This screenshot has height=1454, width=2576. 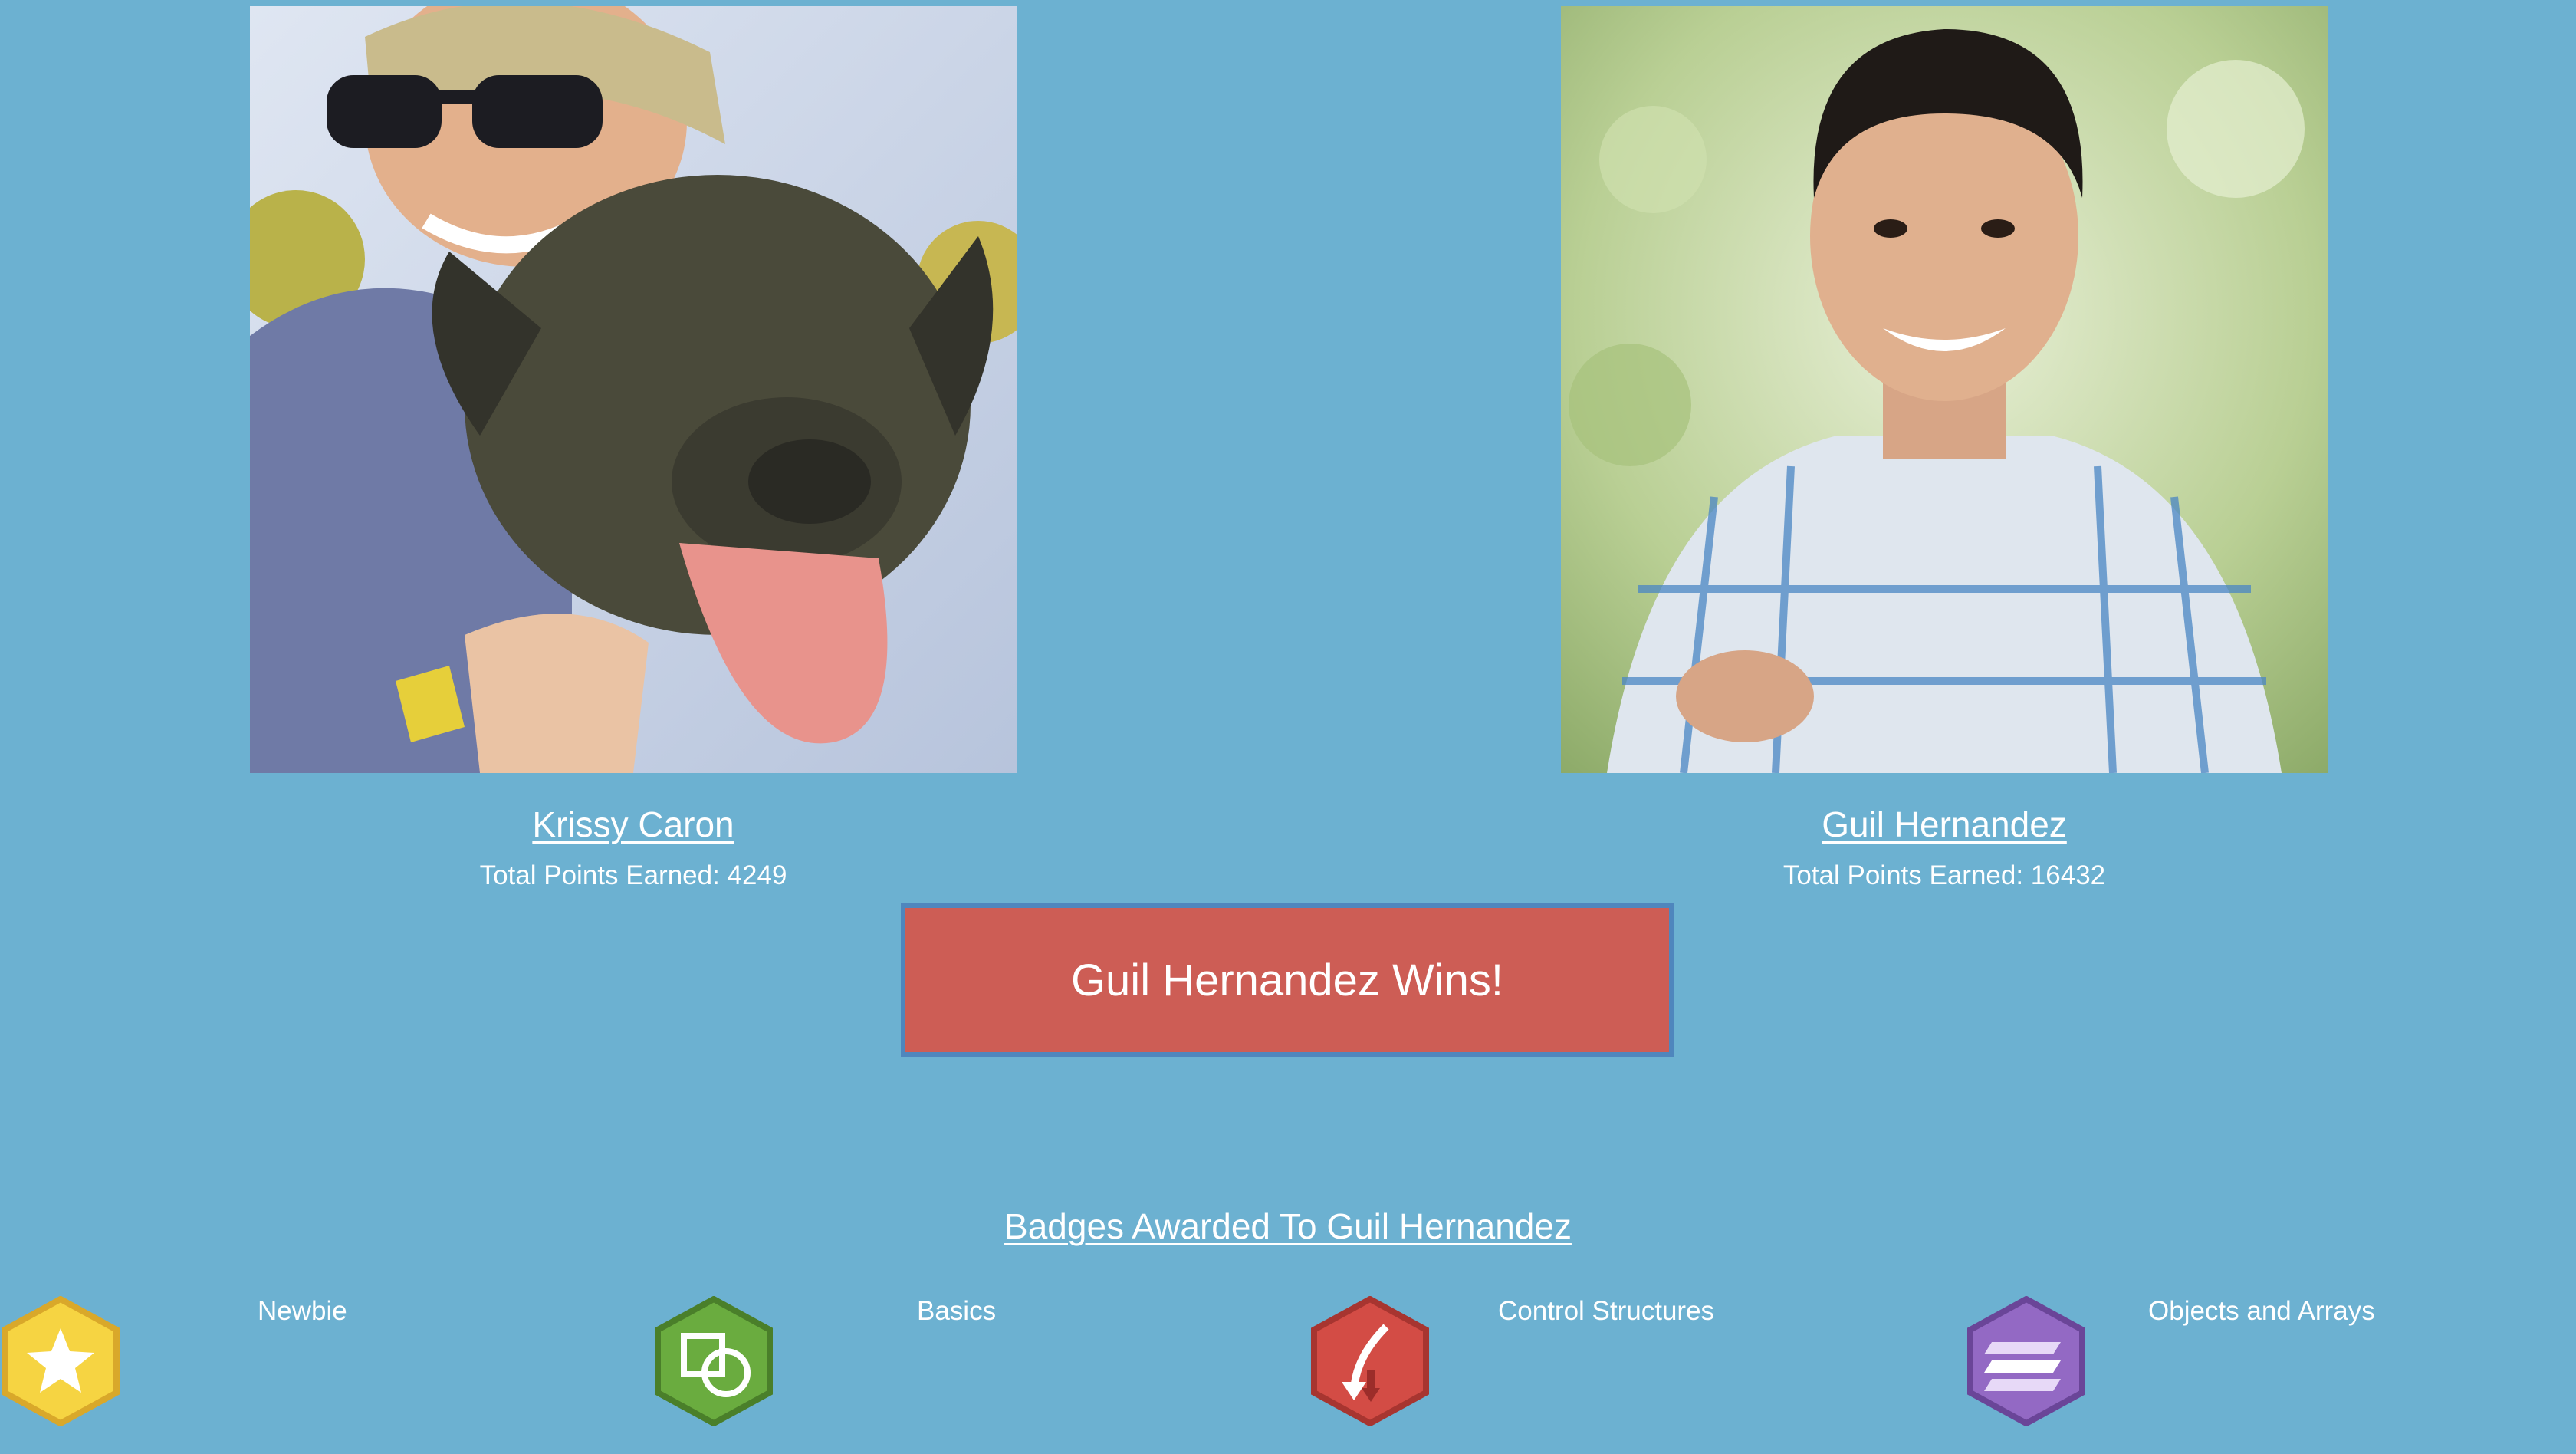 What do you see at coordinates (1287, 980) in the screenshot?
I see `winner-banner: Guil Hernandez Wins!` at bounding box center [1287, 980].